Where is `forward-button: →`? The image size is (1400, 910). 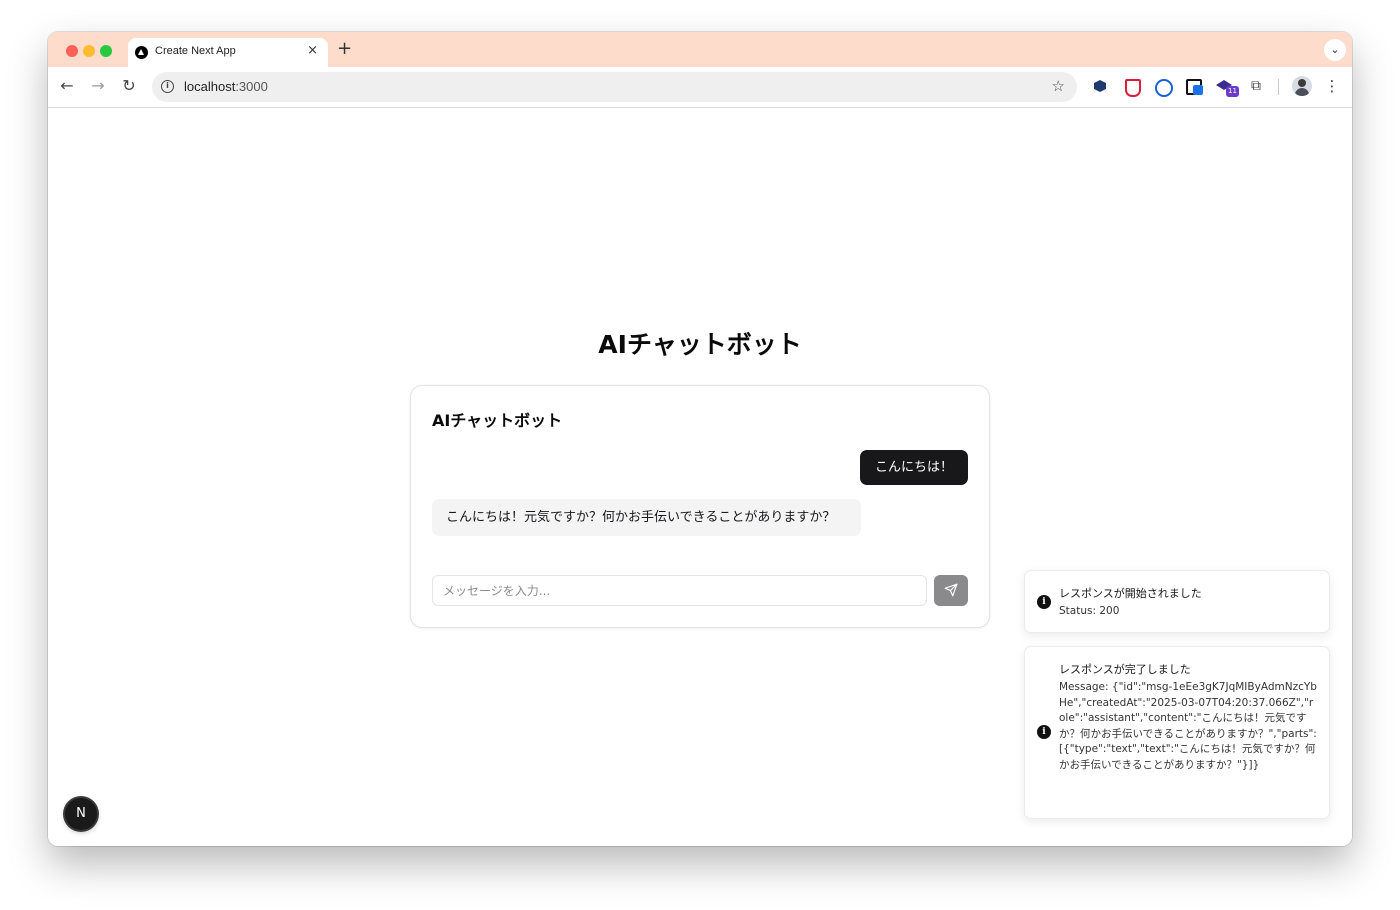
forward-button: → is located at coordinates (98, 86).